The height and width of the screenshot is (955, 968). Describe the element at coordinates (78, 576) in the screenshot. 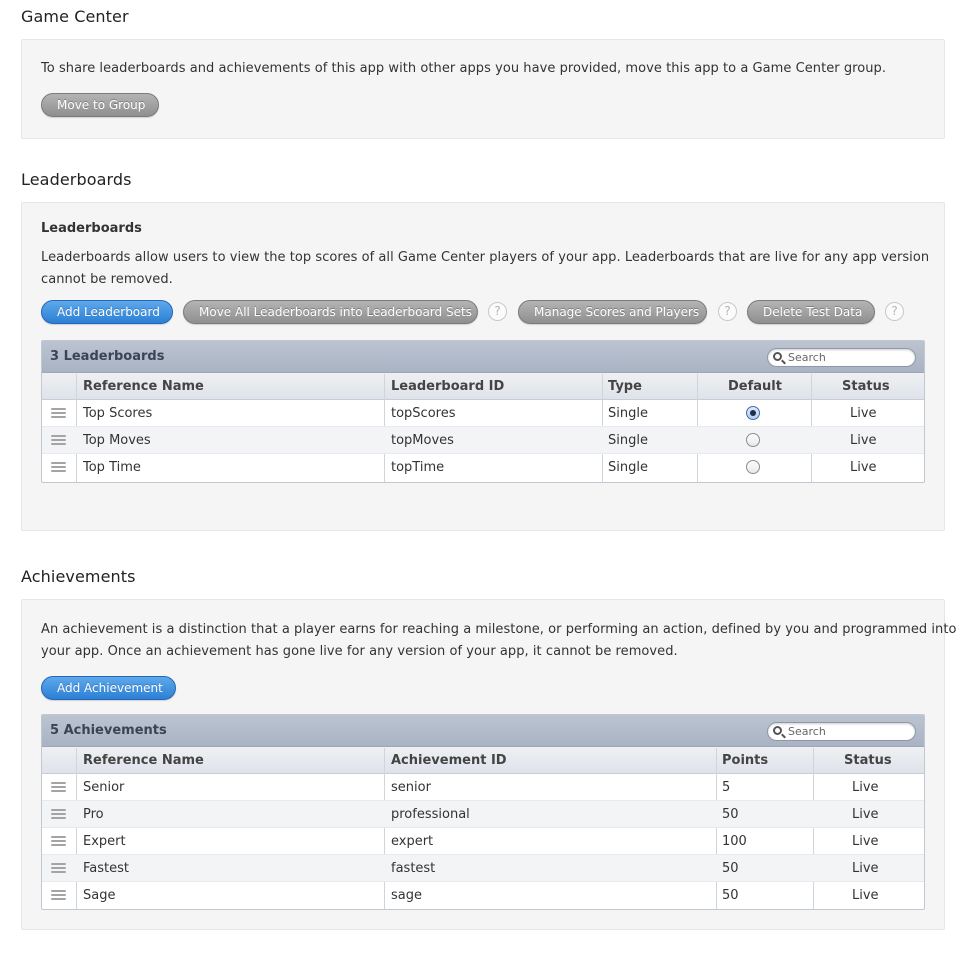

I see `section-title-achievements: Achievements` at that location.